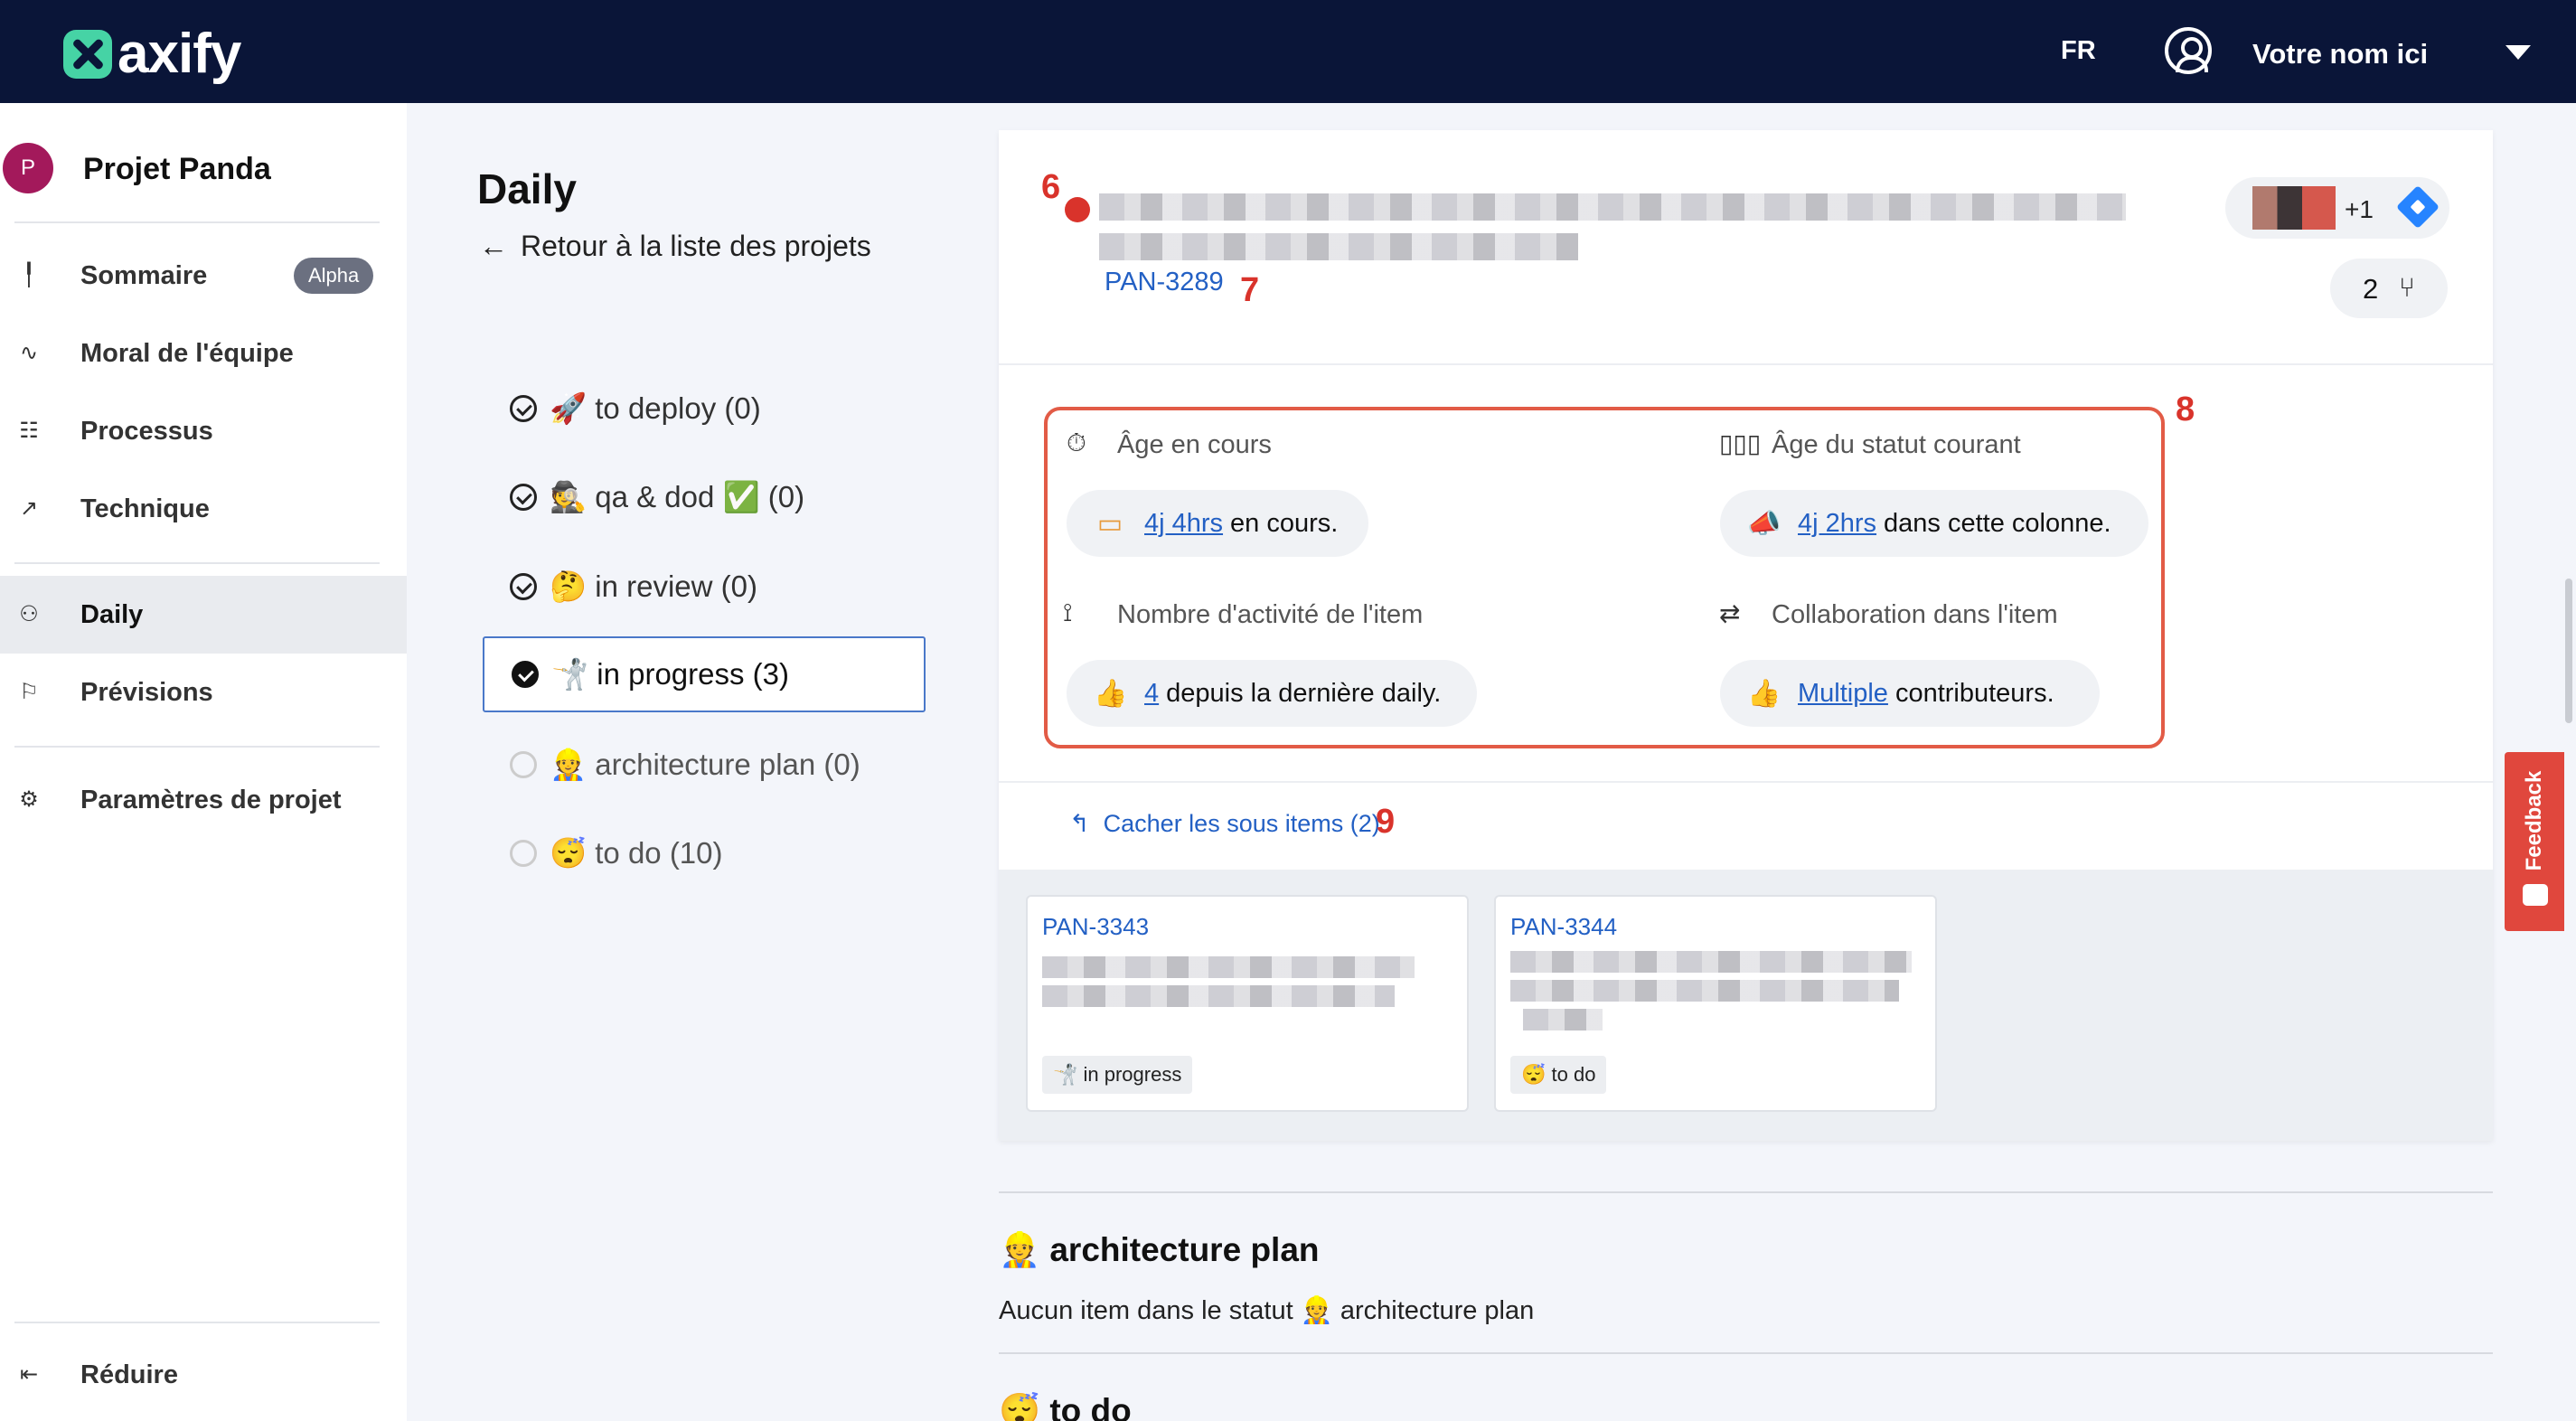  I want to click on back-to-projects-link: ← Retour à la liste des projets, so click(675, 247).